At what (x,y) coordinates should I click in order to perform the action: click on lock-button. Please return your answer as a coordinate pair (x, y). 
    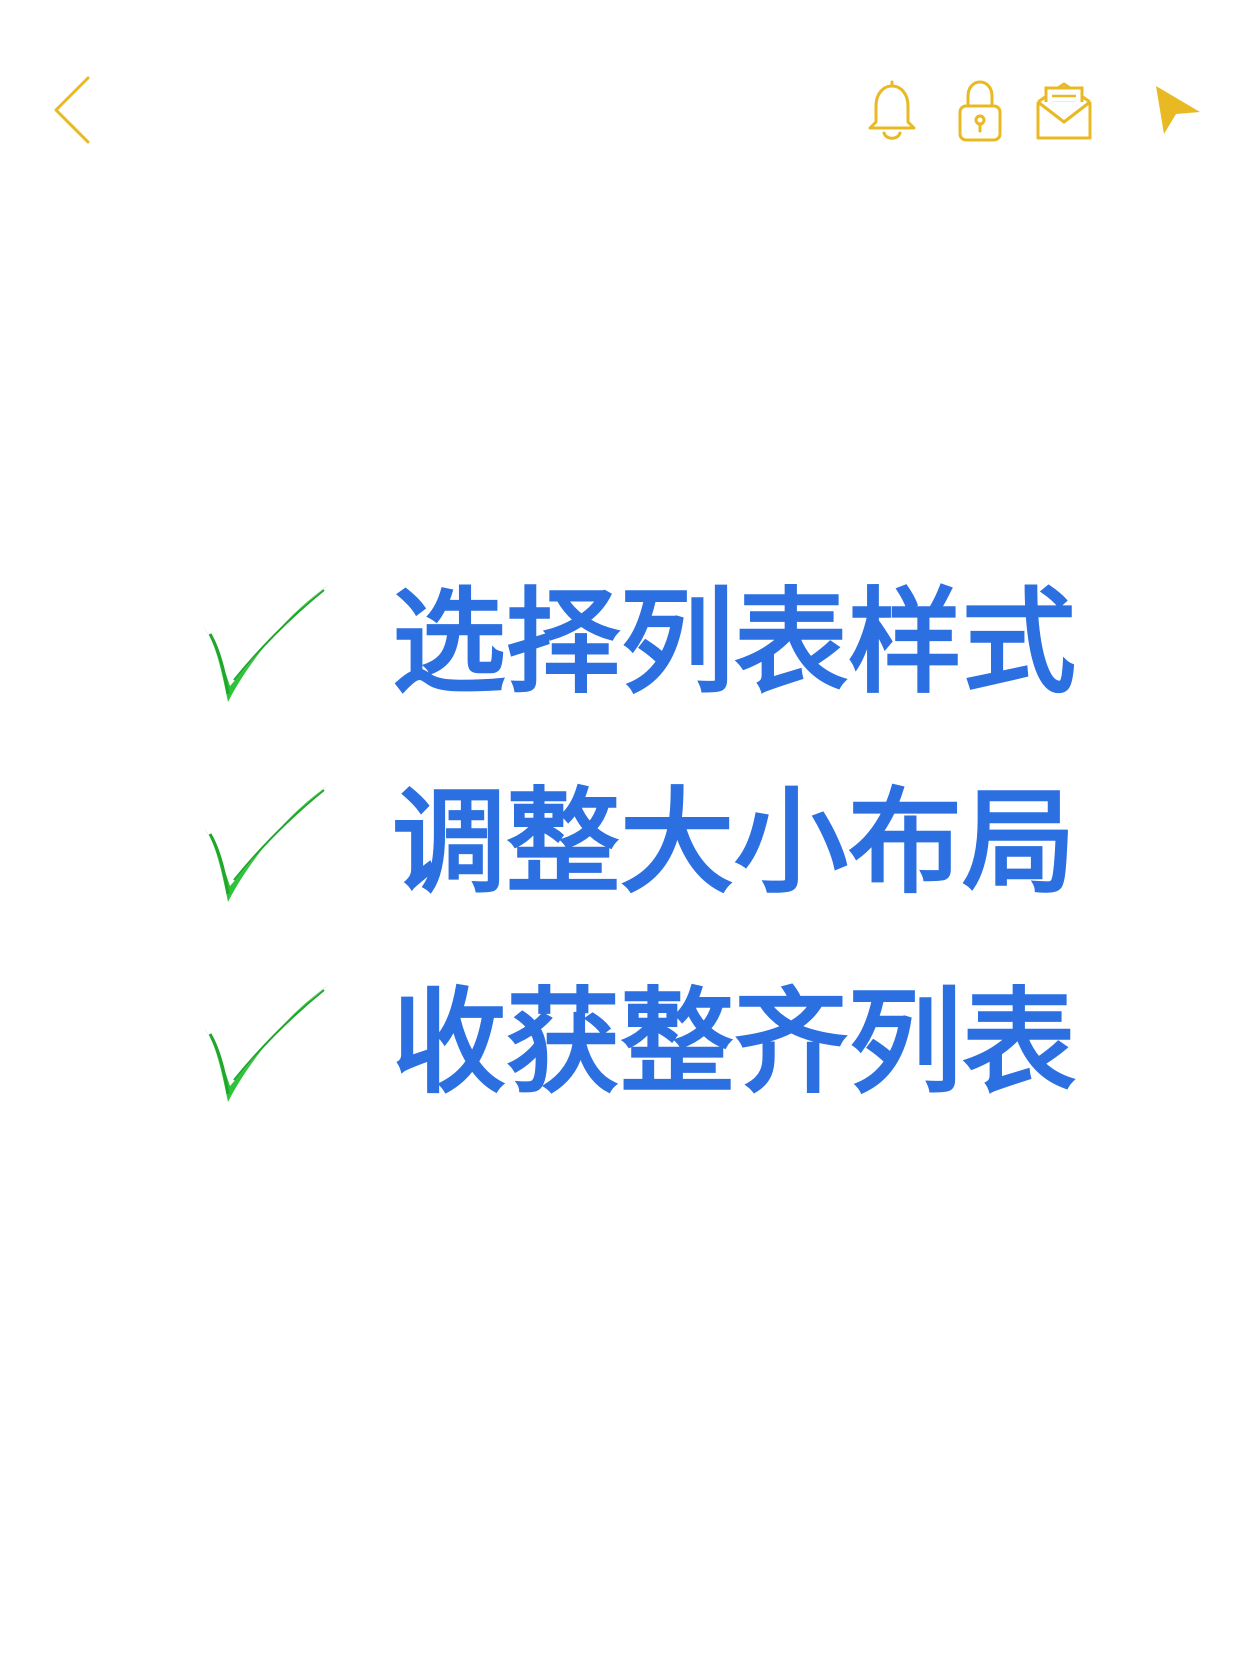
    Looking at the image, I should click on (980, 110).